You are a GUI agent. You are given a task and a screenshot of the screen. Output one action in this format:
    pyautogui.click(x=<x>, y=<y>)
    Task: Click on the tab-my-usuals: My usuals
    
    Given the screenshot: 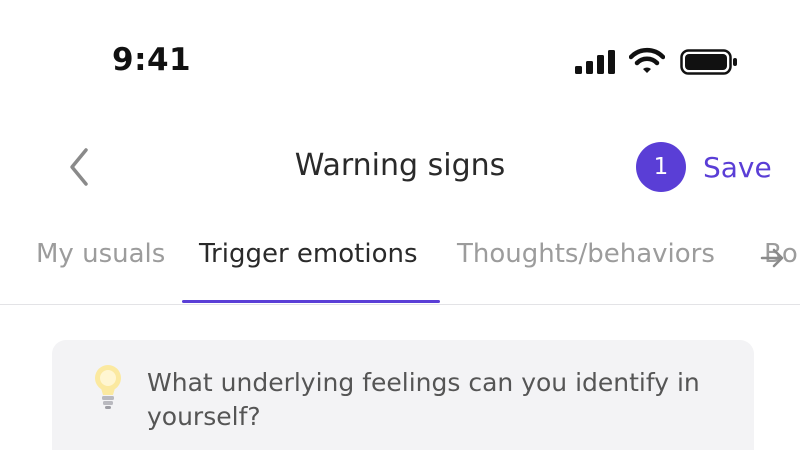 What is the action you would take?
    pyautogui.click(x=100, y=254)
    